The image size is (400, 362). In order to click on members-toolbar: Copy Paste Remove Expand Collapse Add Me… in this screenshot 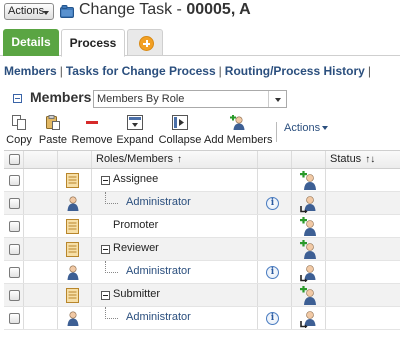, I will do `click(200, 131)`.